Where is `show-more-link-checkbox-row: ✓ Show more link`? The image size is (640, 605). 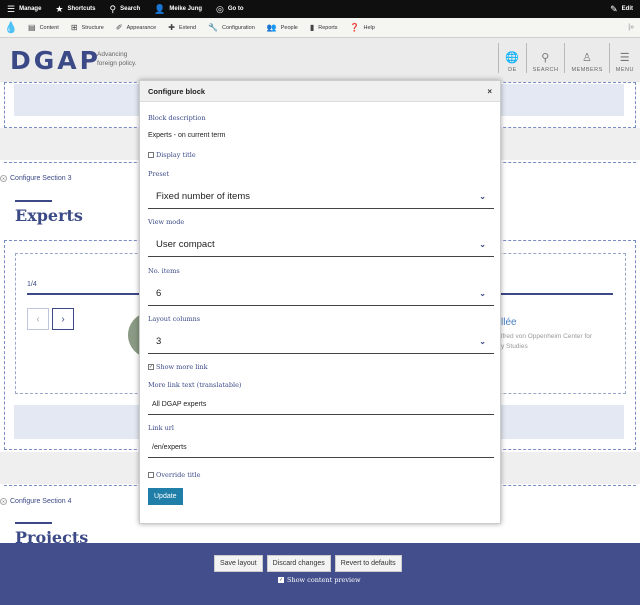 show-more-link-checkbox-row: ✓ Show more link is located at coordinates (178, 367).